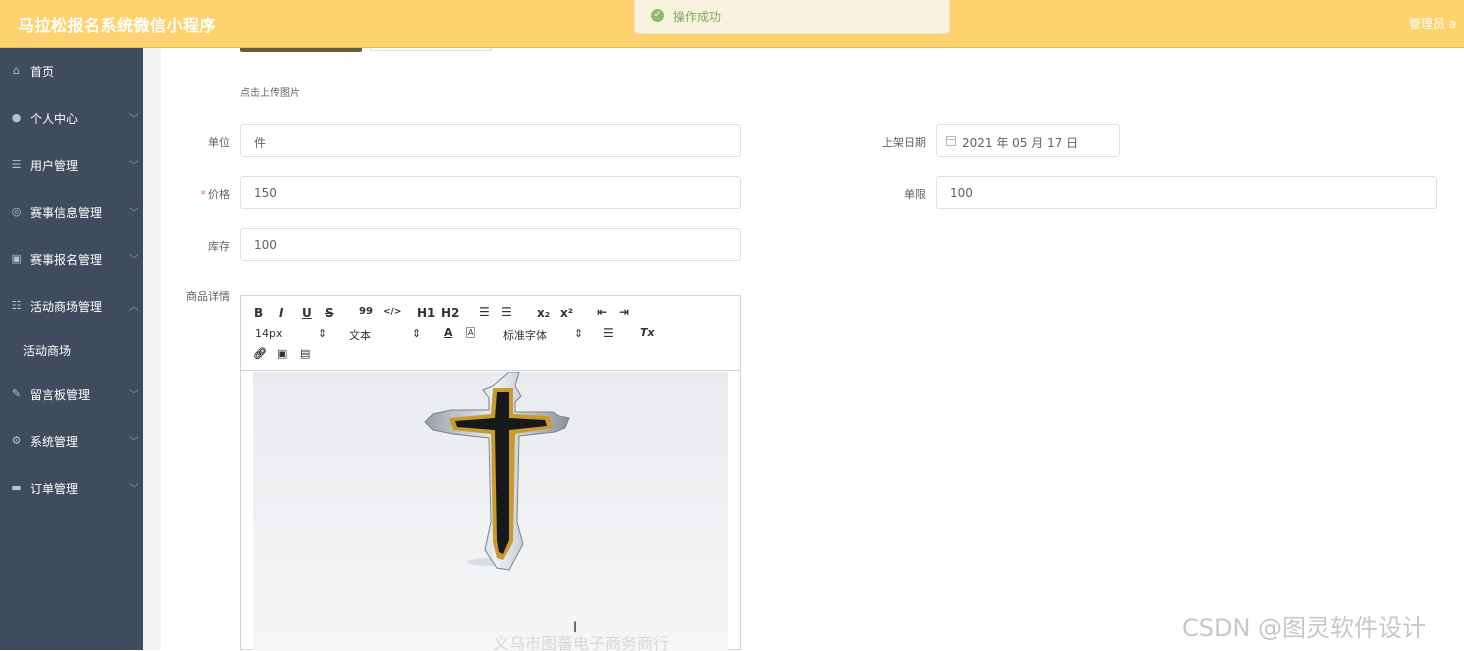 This screenshot has width=1464, height=651. What do you see at coordinates (54, 166) in the screenshot?
I see `sidebar-item-label: 用户管理` at bounding box center [54, 166].